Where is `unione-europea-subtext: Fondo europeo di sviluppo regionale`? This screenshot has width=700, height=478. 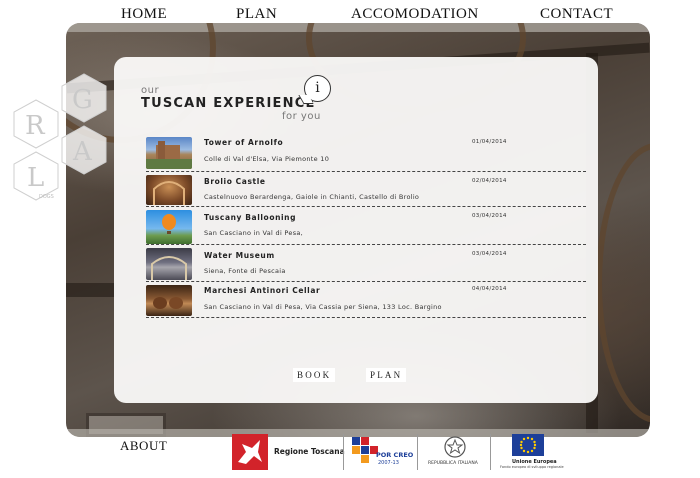 unione-europea-subtext: Fondo europeo di sviluppo regionale is located at coordinates (532, 467).